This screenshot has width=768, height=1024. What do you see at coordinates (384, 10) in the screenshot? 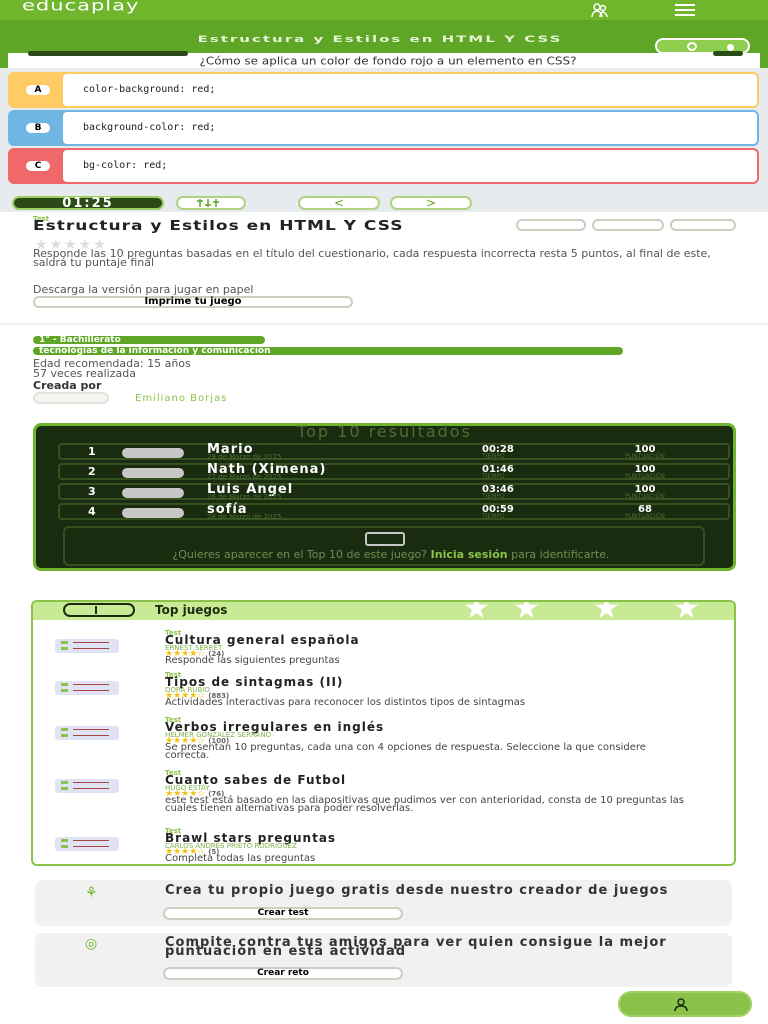
I see `top-header: educaplay` at bounding box center [384, 10].